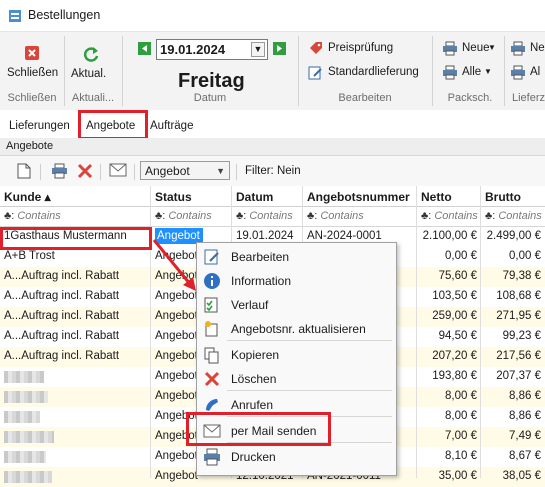 This screenshot has width=545, height=487. I want to click on highlight-mail-item, so click(258, 429).